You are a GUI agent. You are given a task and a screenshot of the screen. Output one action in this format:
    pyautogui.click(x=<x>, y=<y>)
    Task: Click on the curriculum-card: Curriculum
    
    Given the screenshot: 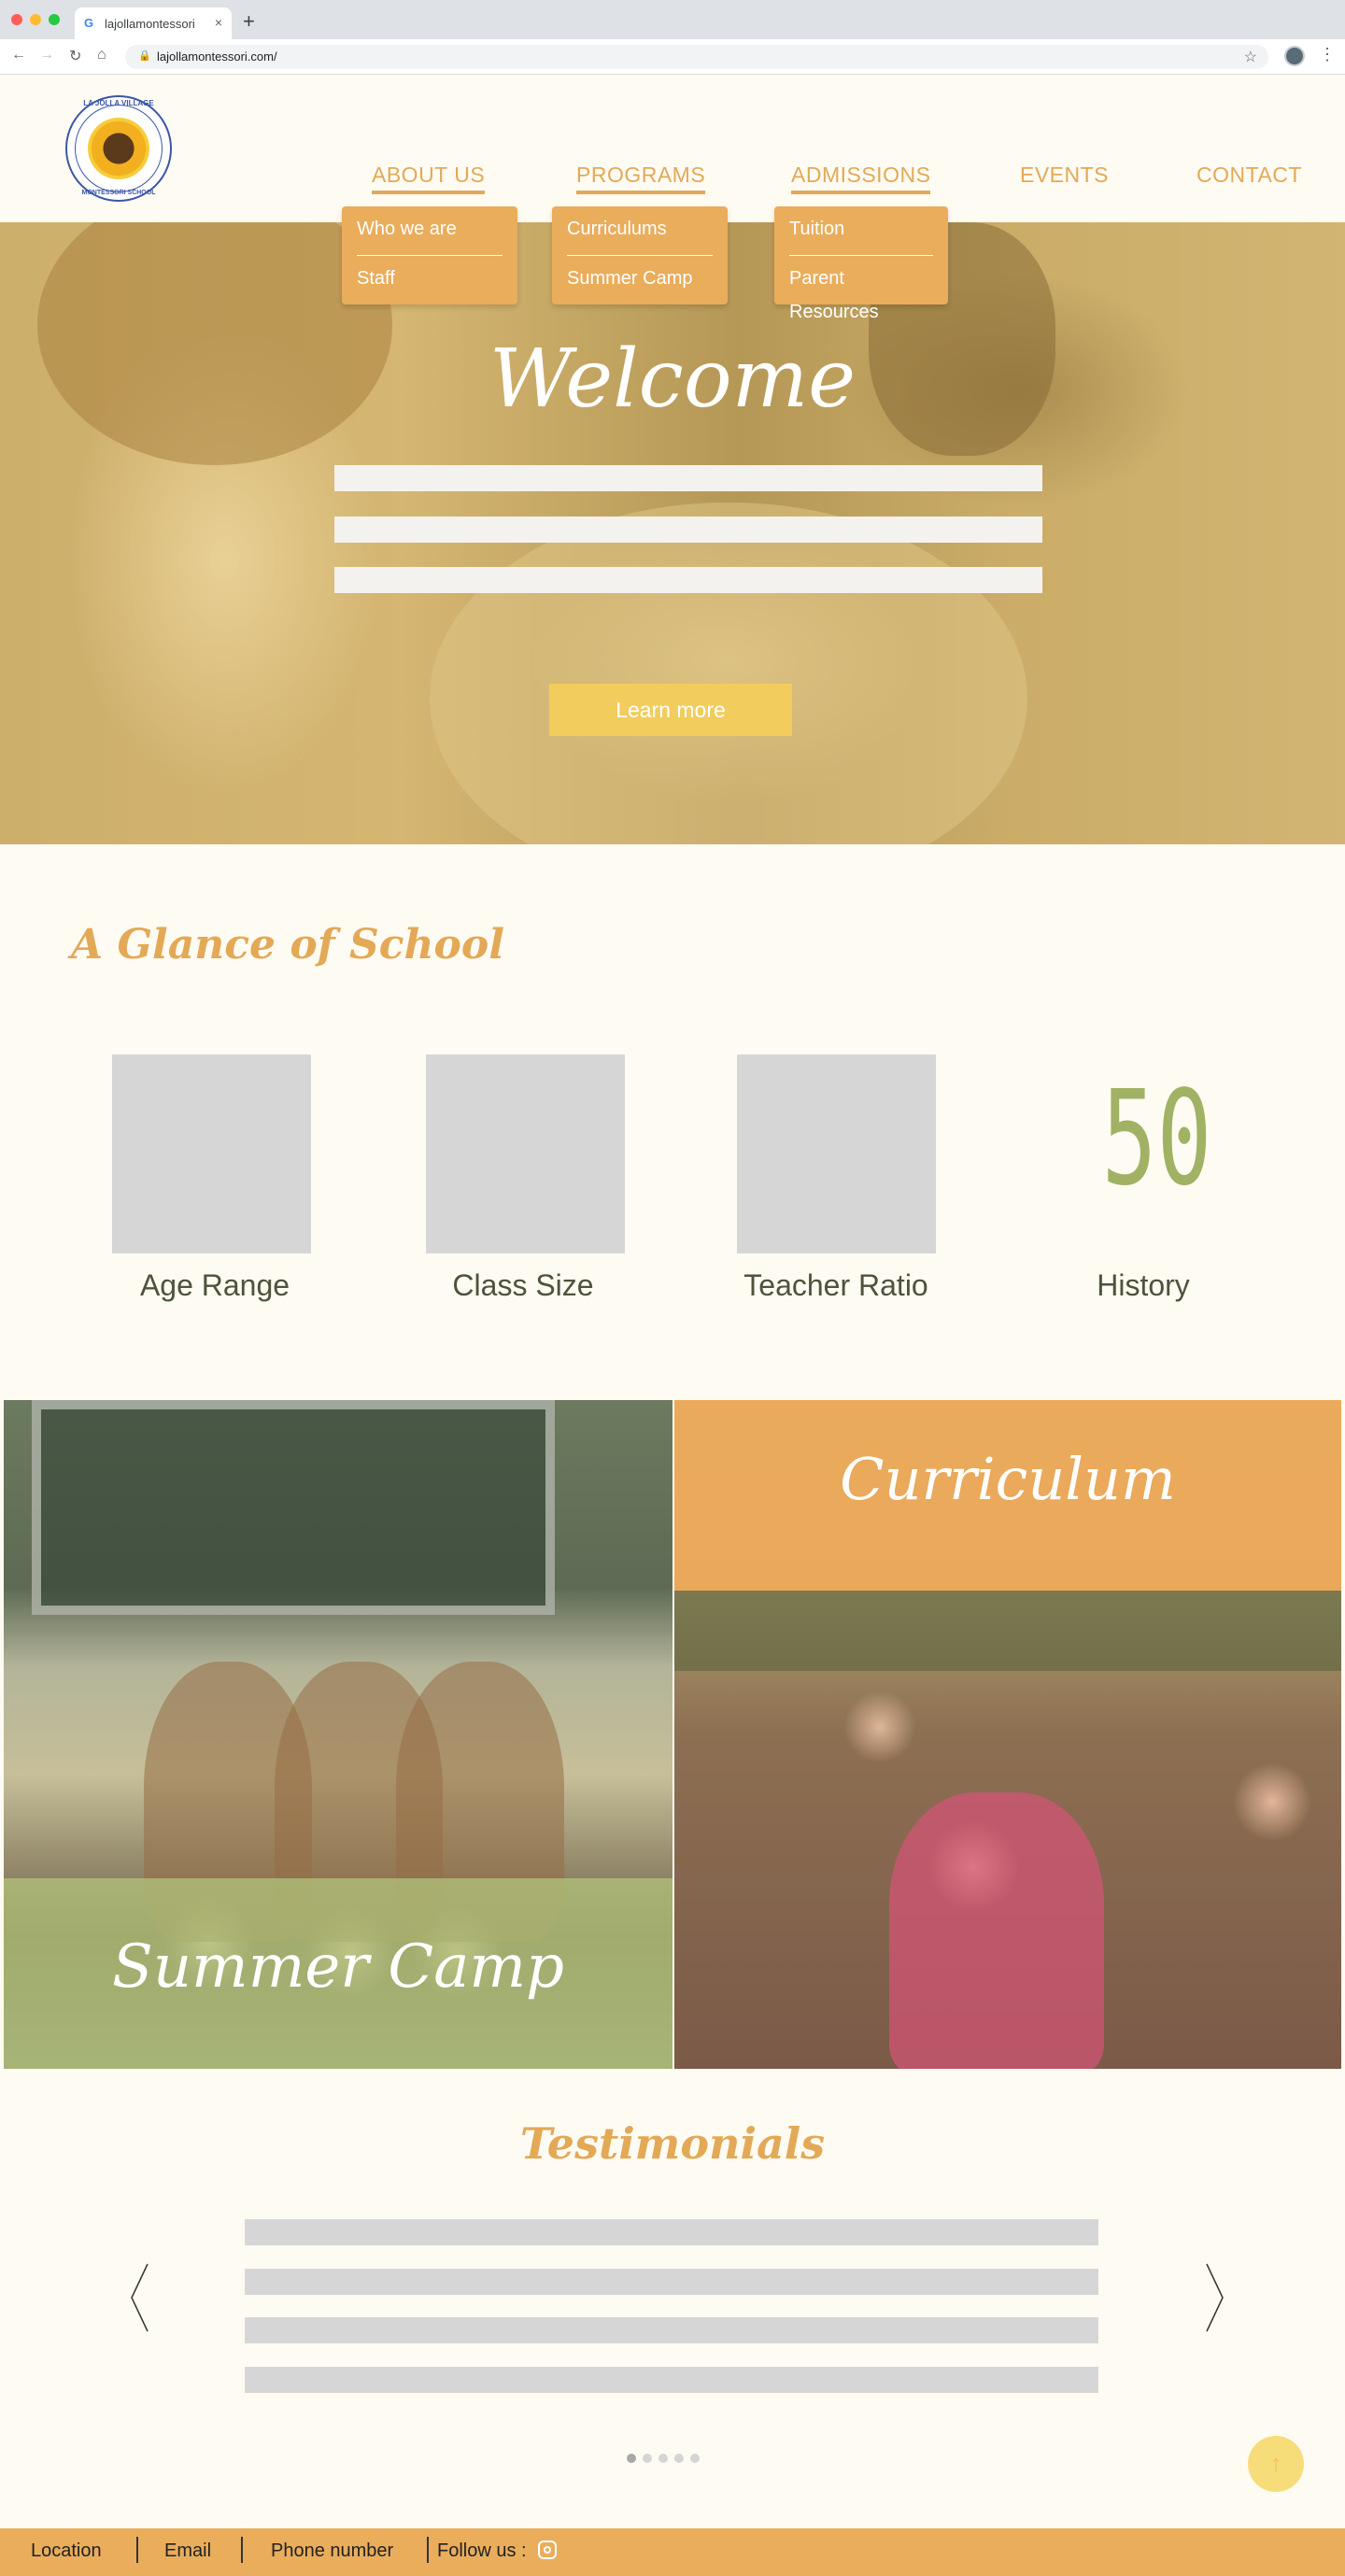 What is the action you would take?
    pyautogui.click(x=1007, y=1735)
    